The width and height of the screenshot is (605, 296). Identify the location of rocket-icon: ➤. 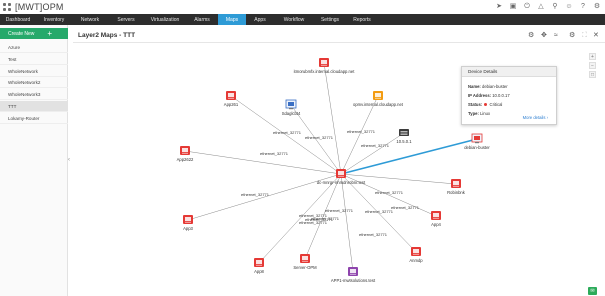
(499, 6).